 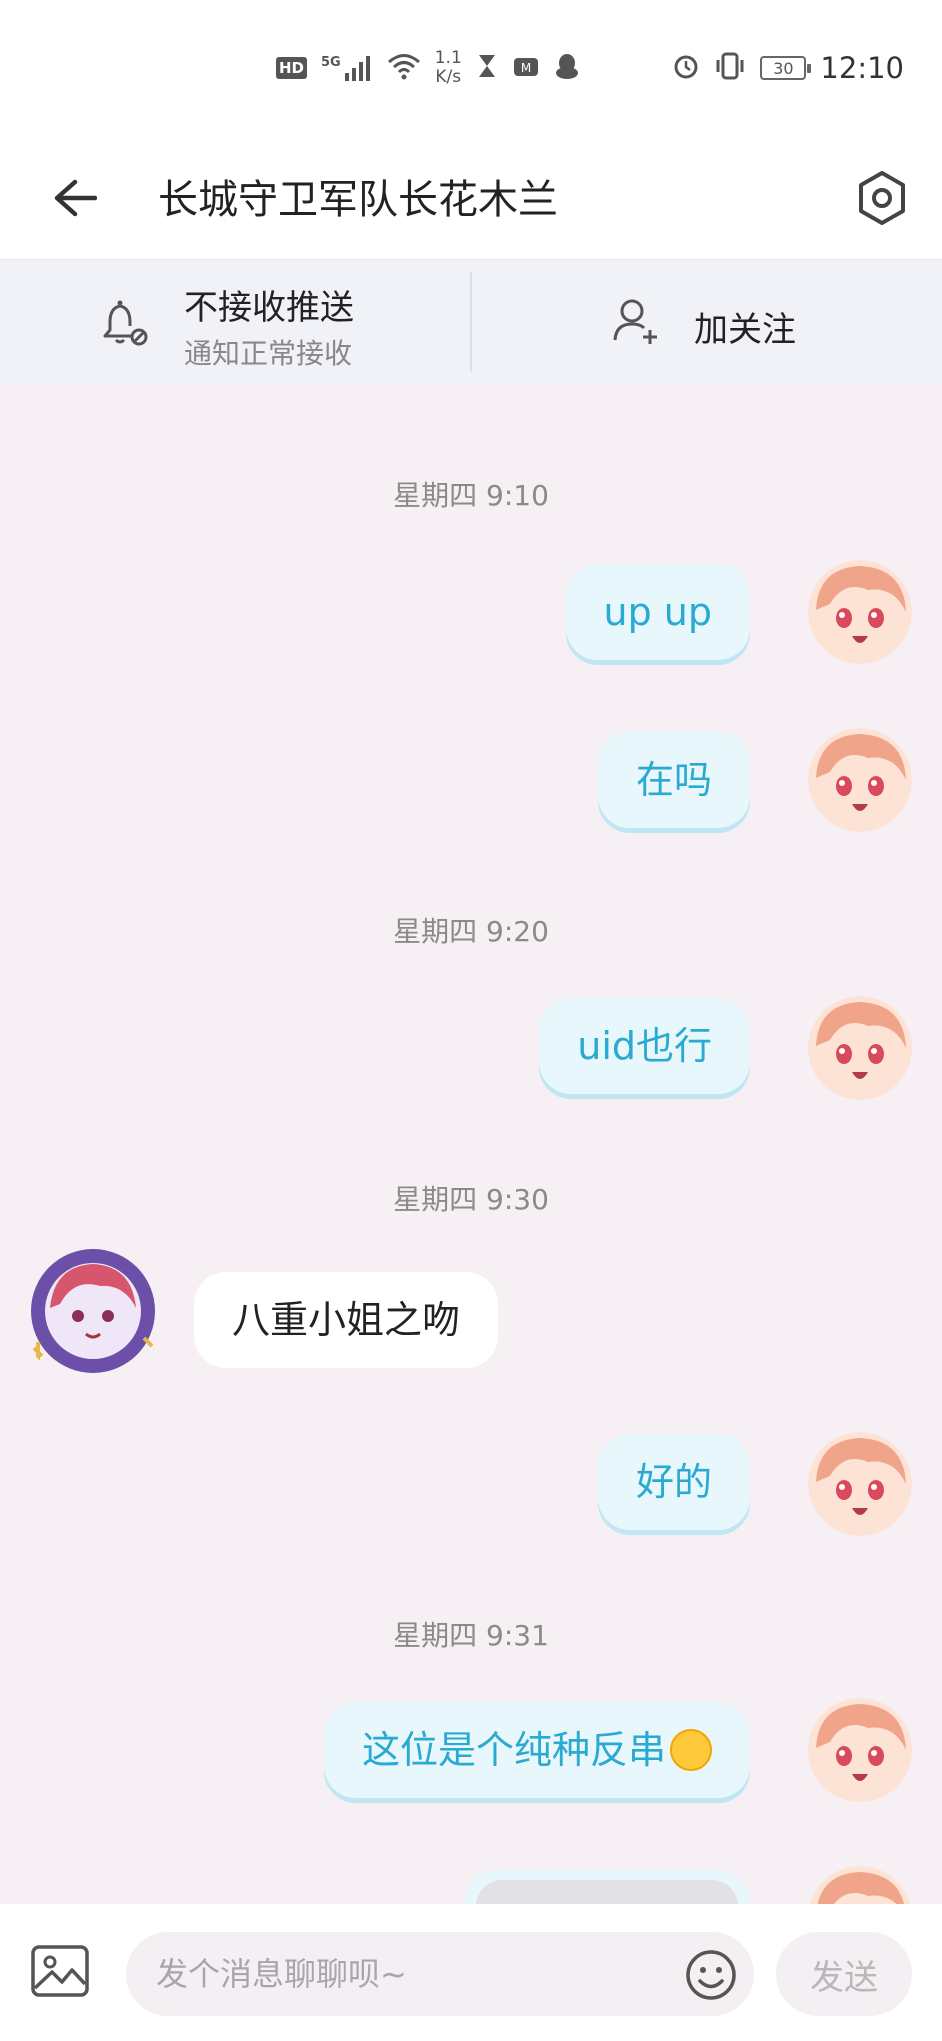 What do you see at coordinates (487, 68) in the screenshot?
I see `hourglass-icon` at bounding box center [487, 68].